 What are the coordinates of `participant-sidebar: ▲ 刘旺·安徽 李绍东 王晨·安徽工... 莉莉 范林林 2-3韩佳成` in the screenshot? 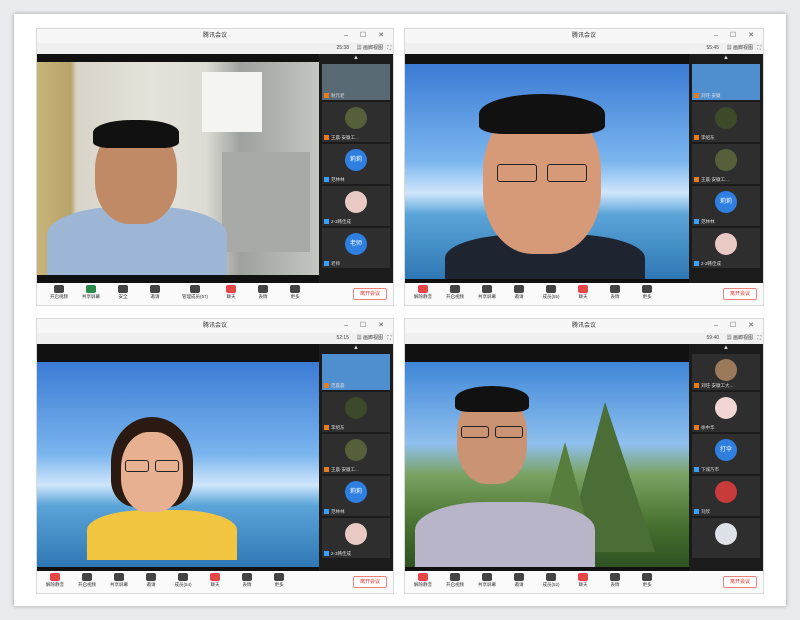 It's located at (726, 168).